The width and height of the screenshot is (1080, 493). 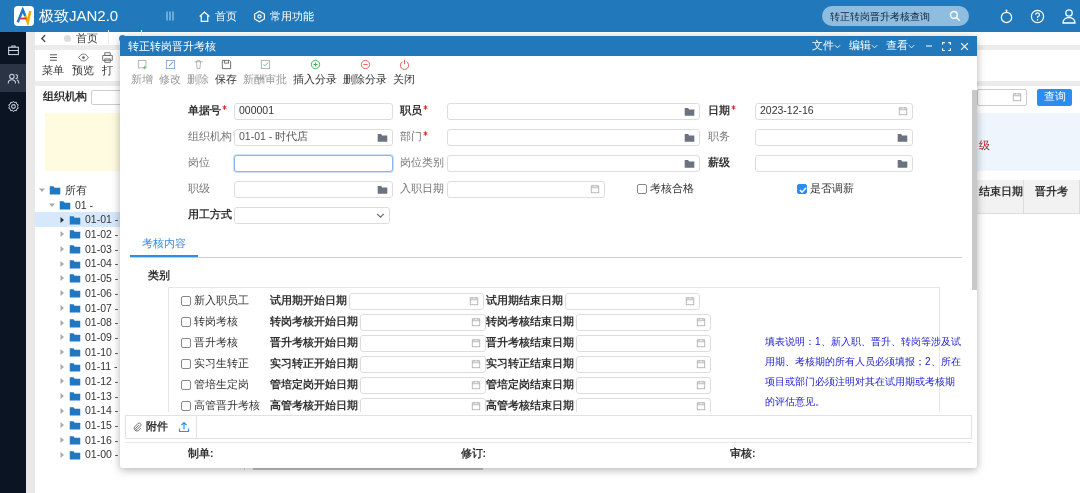 What do you see at coordinates (314, 343) in the screenshot?
I see `field-label: 晋升考核开始日期` at bounding box center [314, 343].